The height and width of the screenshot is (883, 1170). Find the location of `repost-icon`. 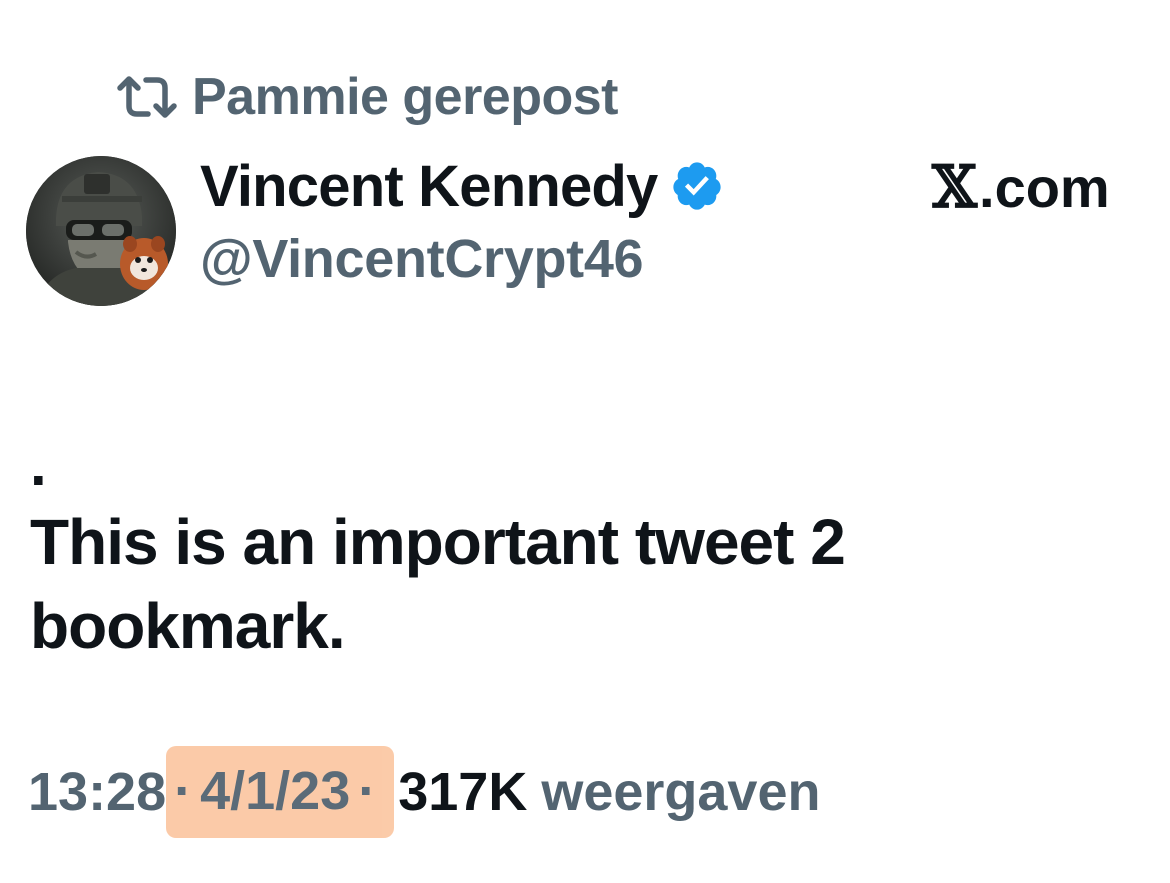

repost-icon is located at coordinates (147, 97).